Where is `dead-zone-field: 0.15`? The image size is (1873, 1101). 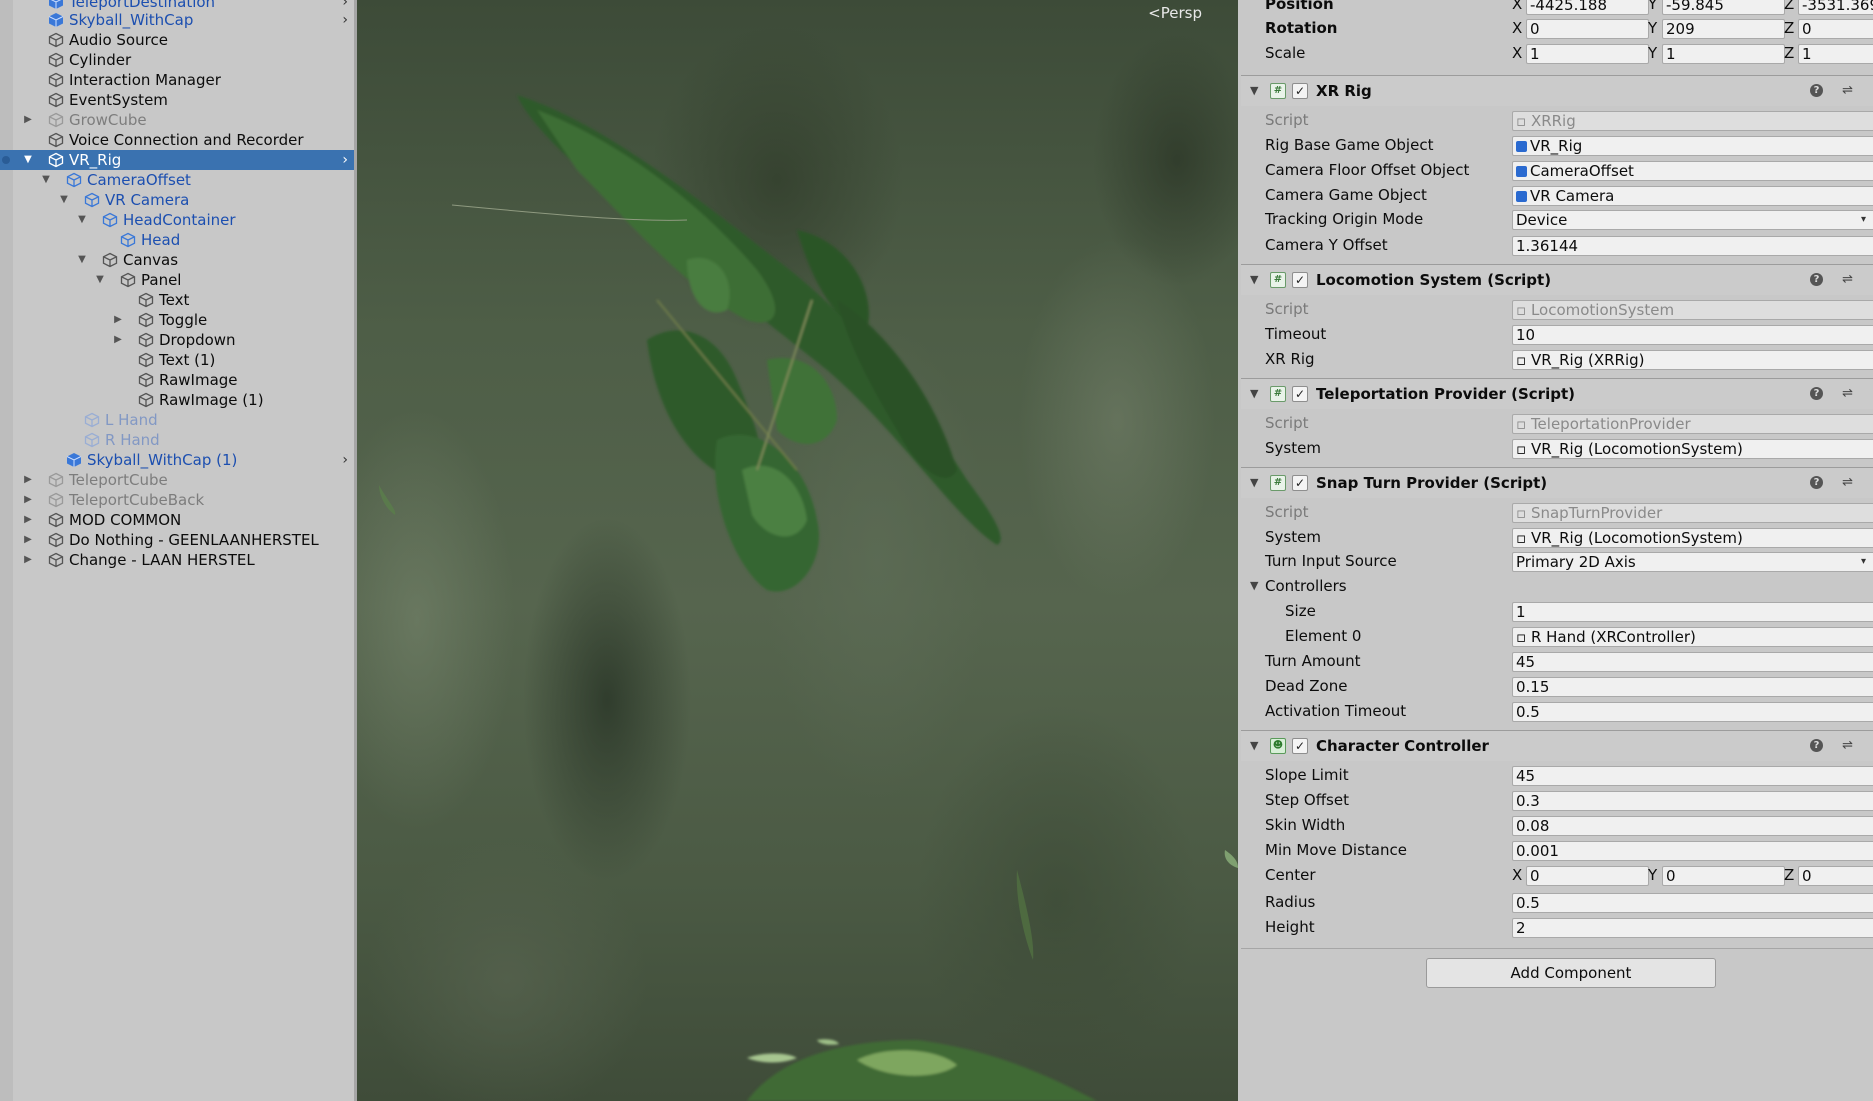
dead-zone-field: 0.15 is located at coordinates (1692, 687).